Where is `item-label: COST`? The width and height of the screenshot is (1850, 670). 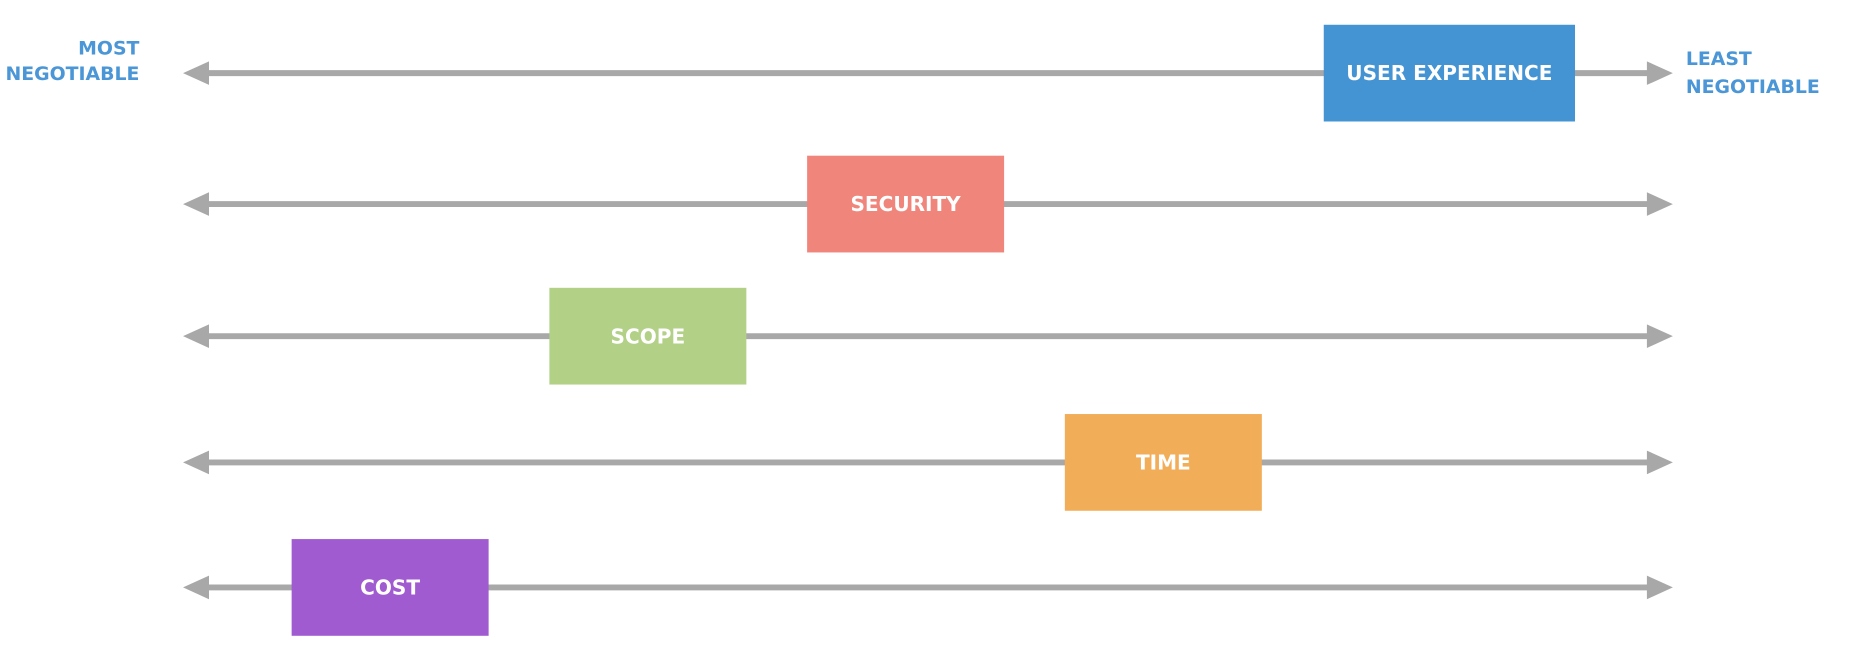 item-label: COST is located at coordinates (390, 588).